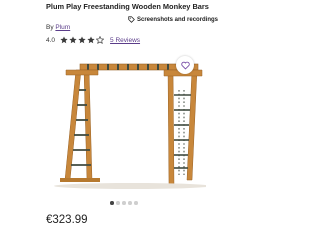  What do you see at coordinates (50, 27) in the screenshot?
I see `by-label: By` at bounding box center [50, 27].